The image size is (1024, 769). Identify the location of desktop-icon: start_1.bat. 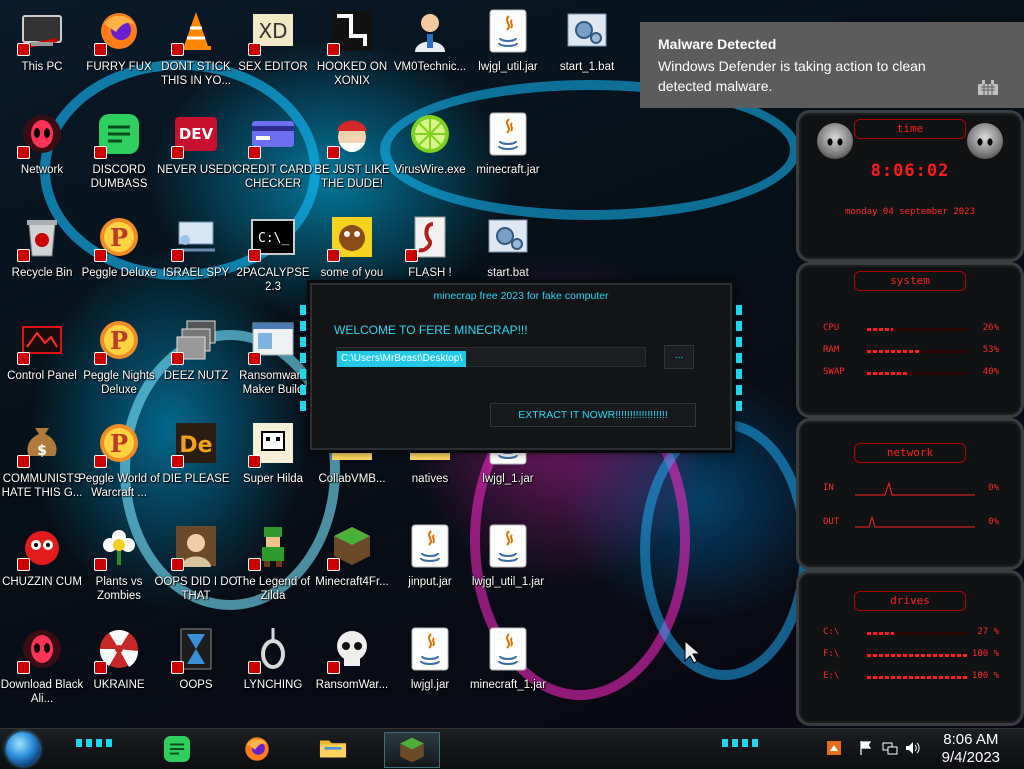
(587, 58).